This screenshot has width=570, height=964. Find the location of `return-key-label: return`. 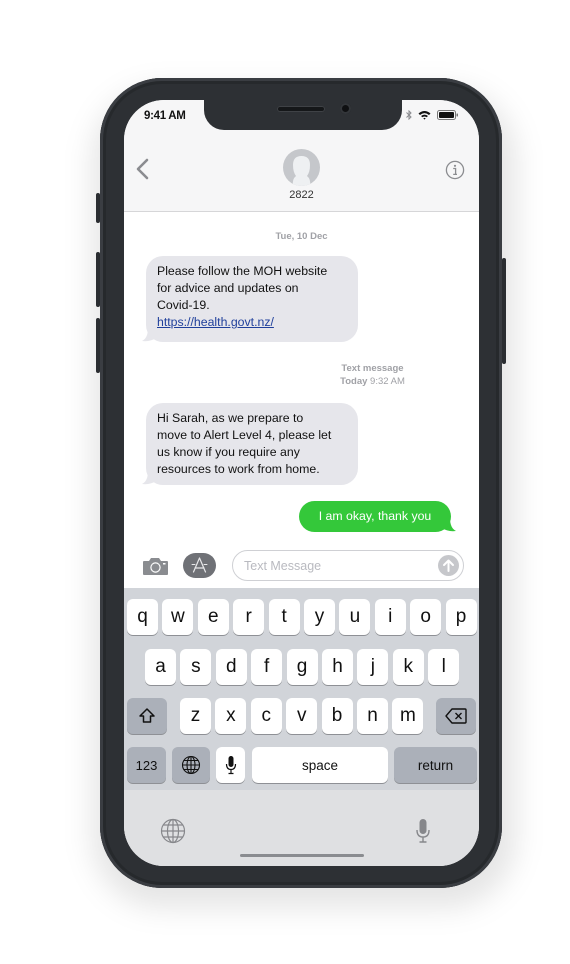

return-key-label: return is located at coordinates (435, 765).